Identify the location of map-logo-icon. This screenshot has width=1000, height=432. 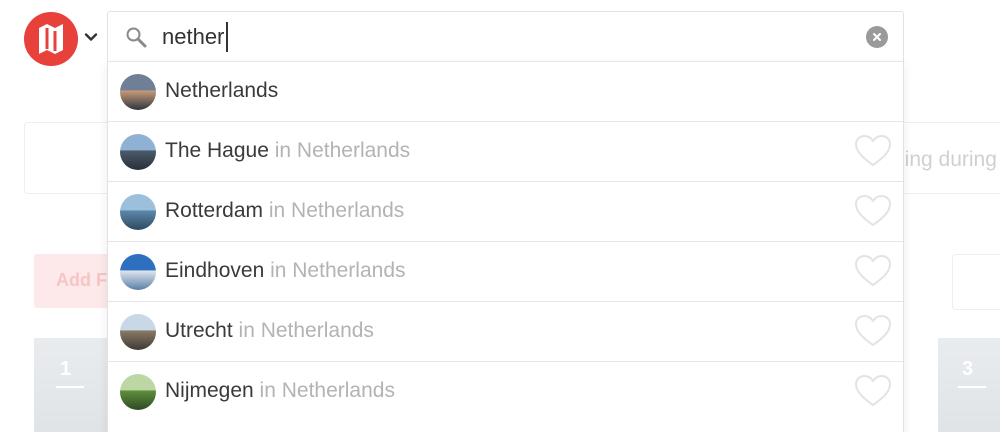
(51, 39).